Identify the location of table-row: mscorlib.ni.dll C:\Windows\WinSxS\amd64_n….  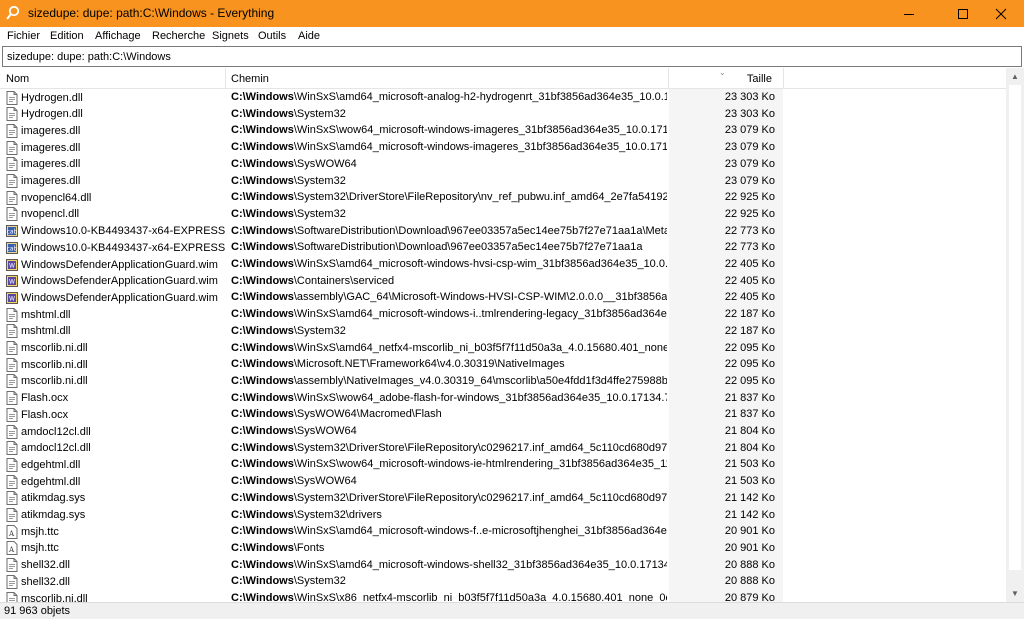
(503, 348).